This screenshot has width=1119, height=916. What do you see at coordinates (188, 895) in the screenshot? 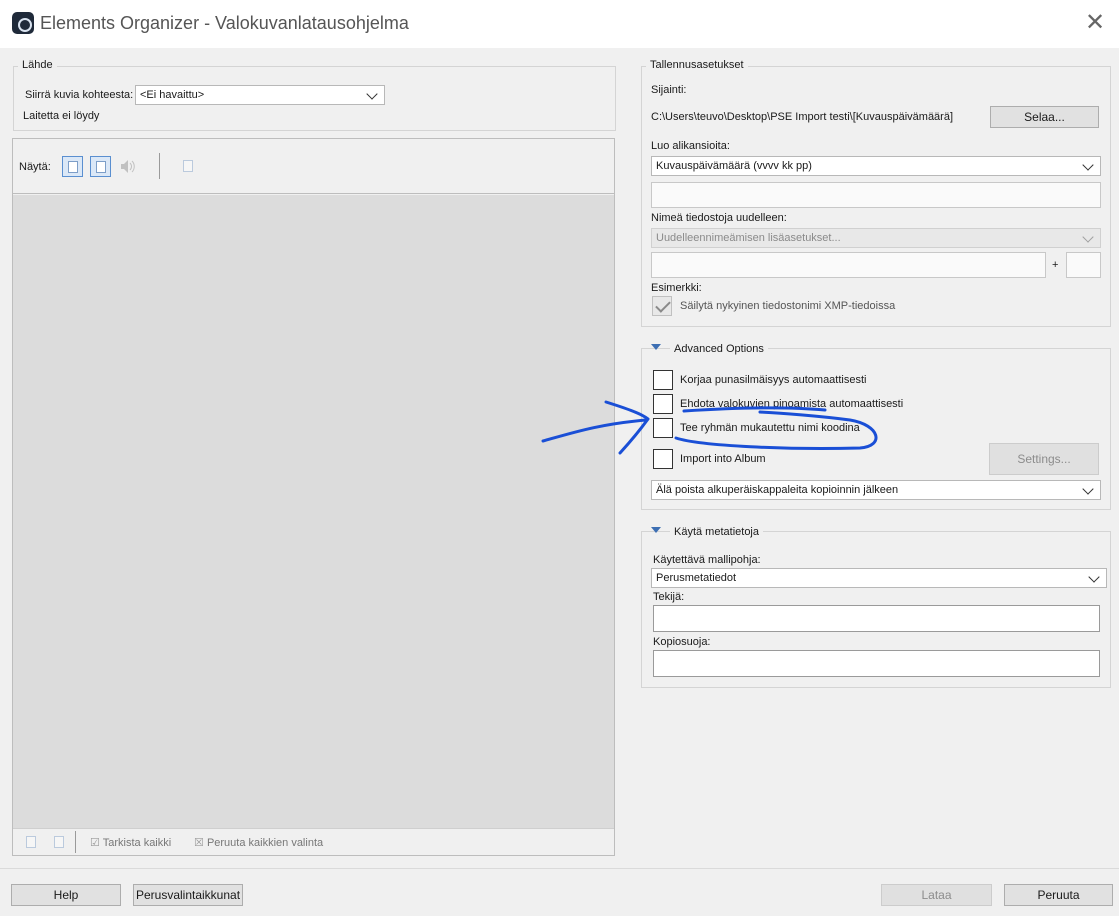
I see `standard-dialog-button: Perusvalintaikkunat` at bounding box center [188, 895].